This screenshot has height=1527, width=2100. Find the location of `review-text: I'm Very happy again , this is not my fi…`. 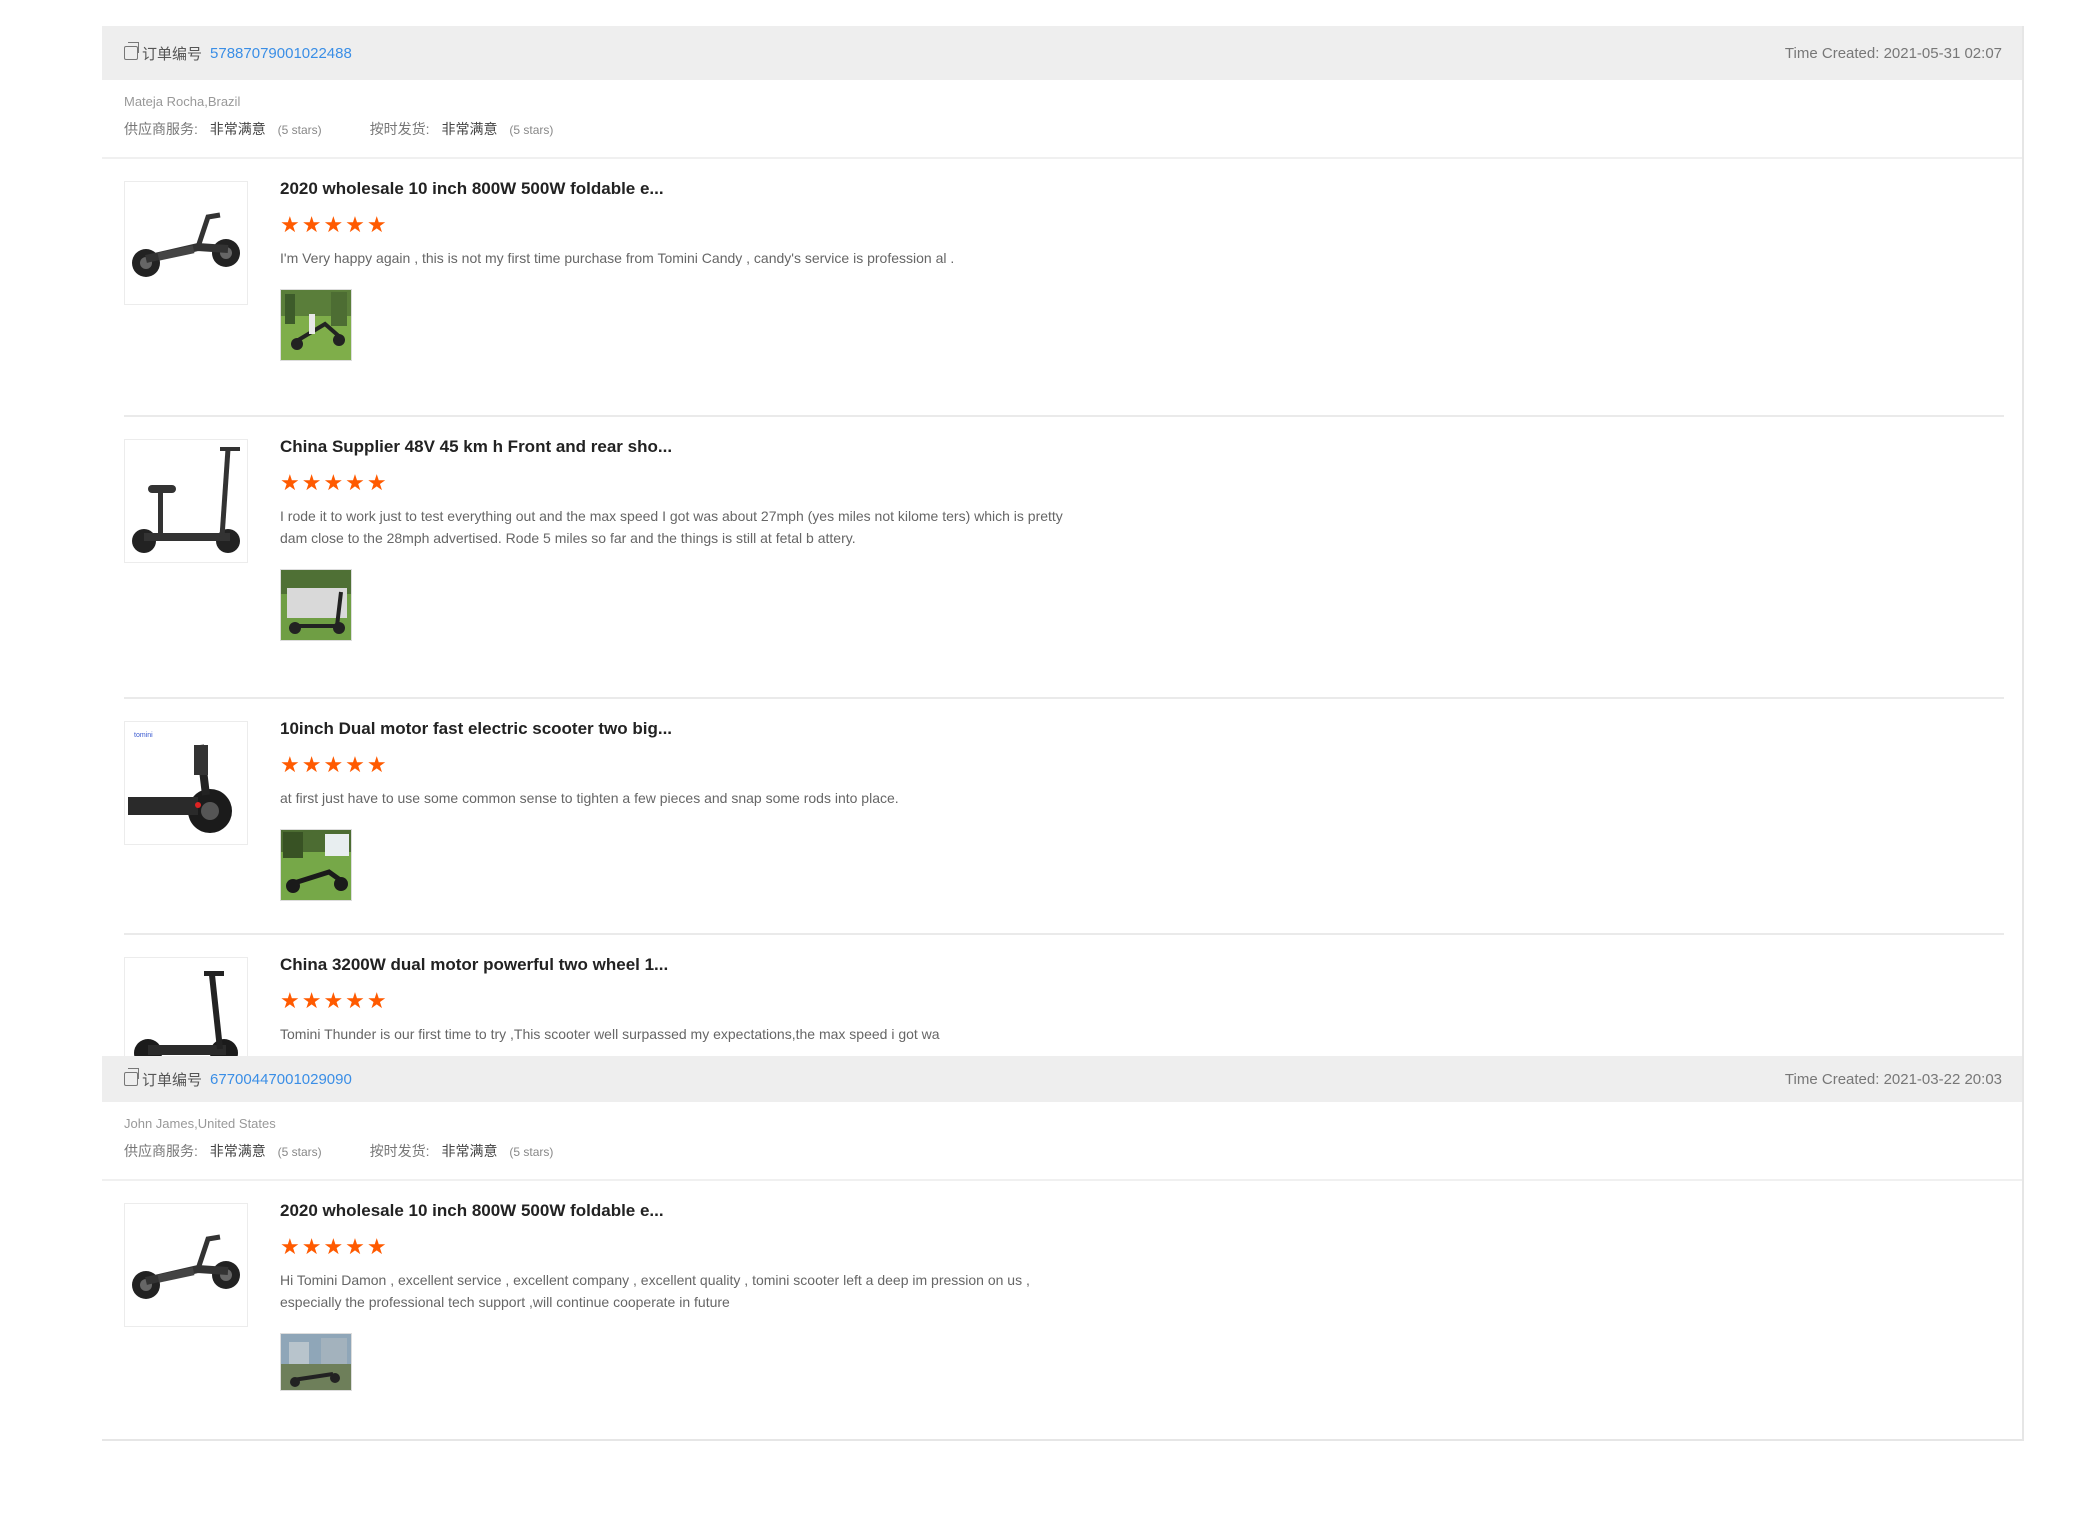

review-text: I'm Very happy again , this is not my fi… is located at coordinates (617, 258).